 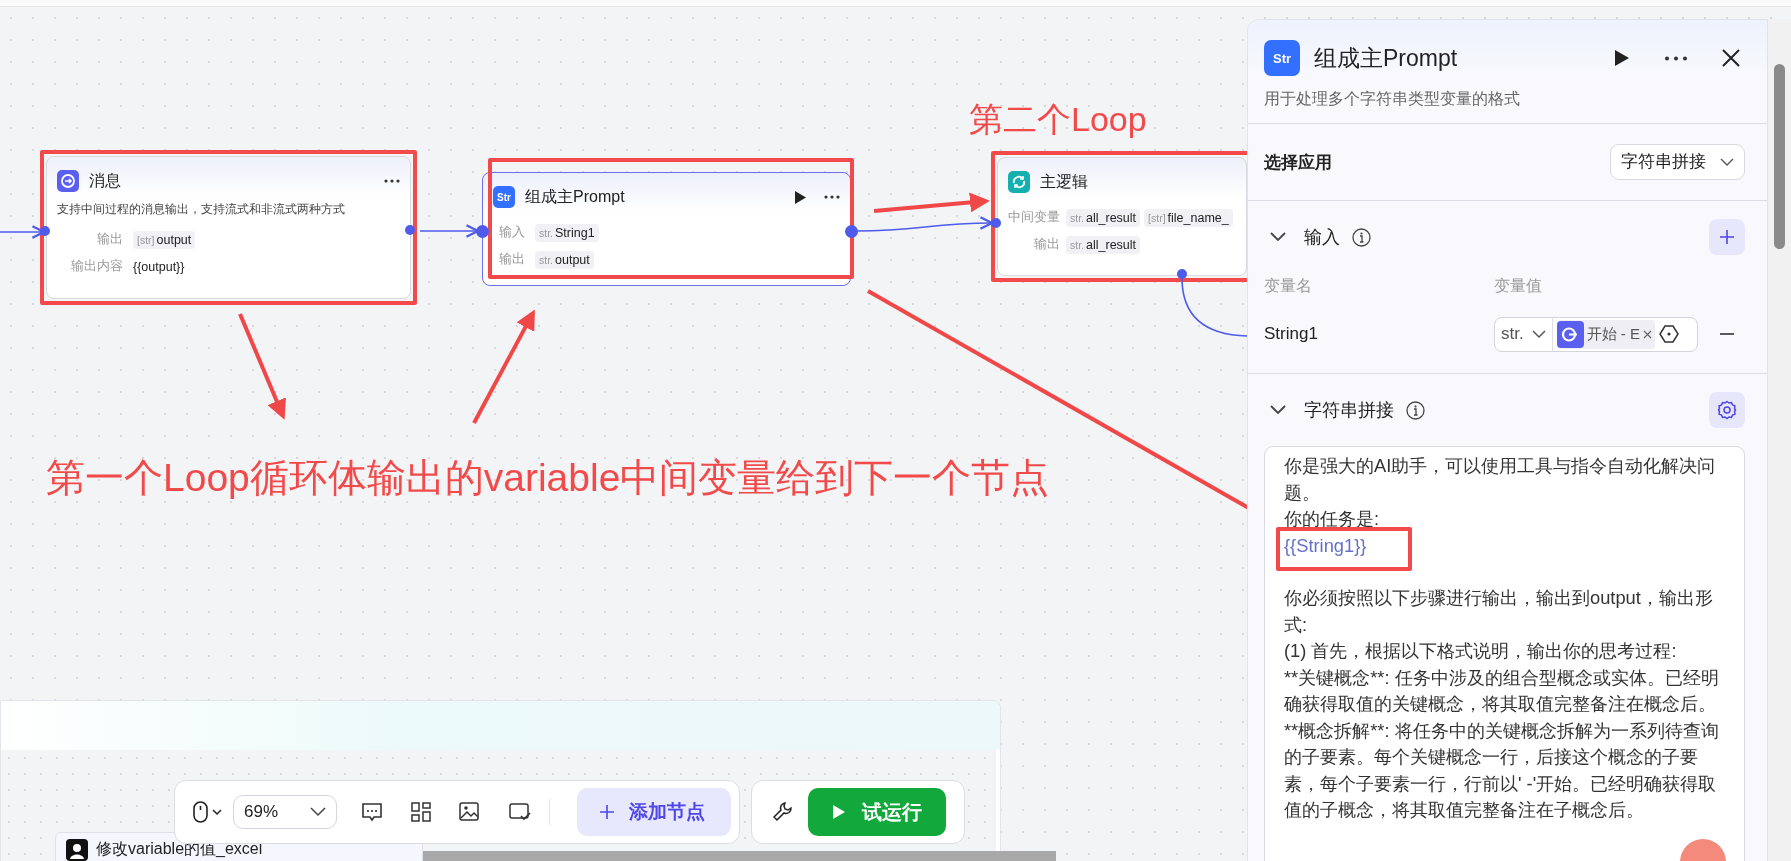 I want to click on prompt-text: 你是强大的AI助手，可以使用工具与指令自动化解决问题。, so click(x=1500, y=479).